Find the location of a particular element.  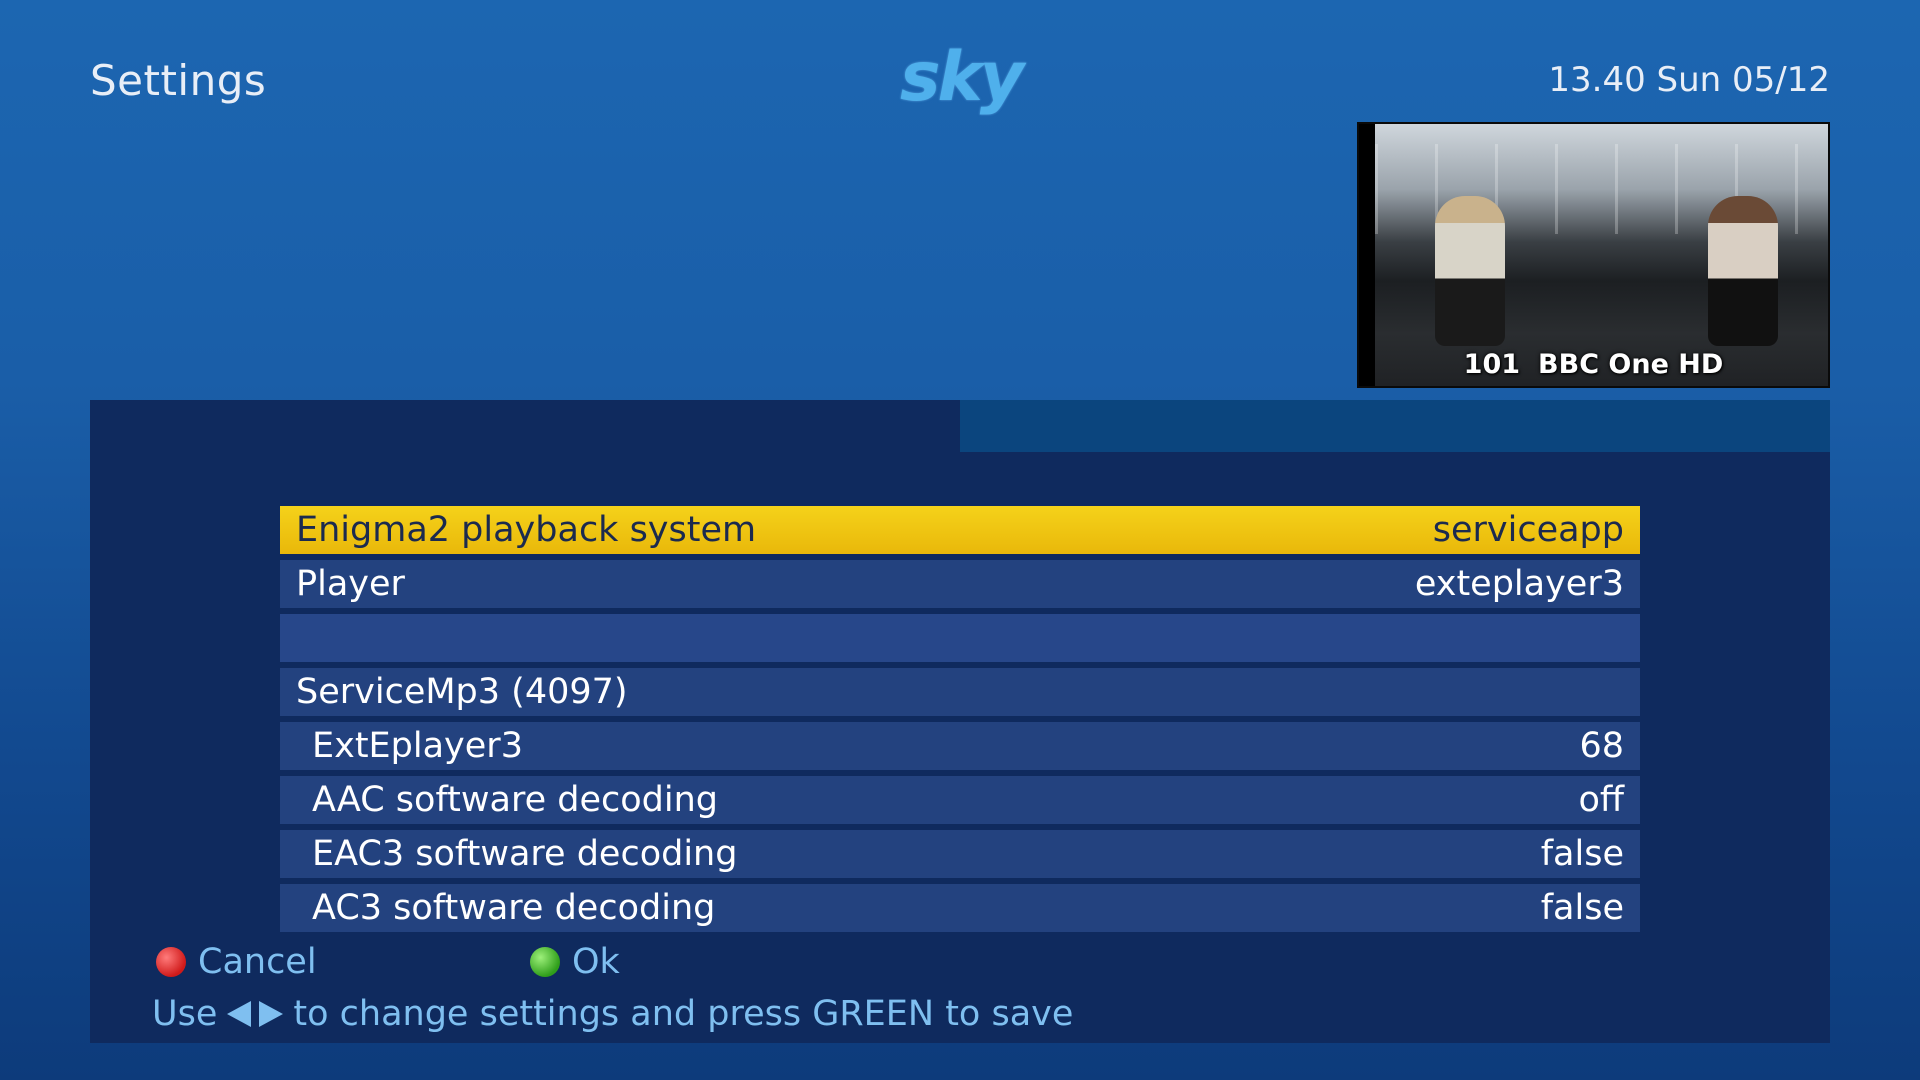

setting-row-spacer is located at coordinates (960, 638).